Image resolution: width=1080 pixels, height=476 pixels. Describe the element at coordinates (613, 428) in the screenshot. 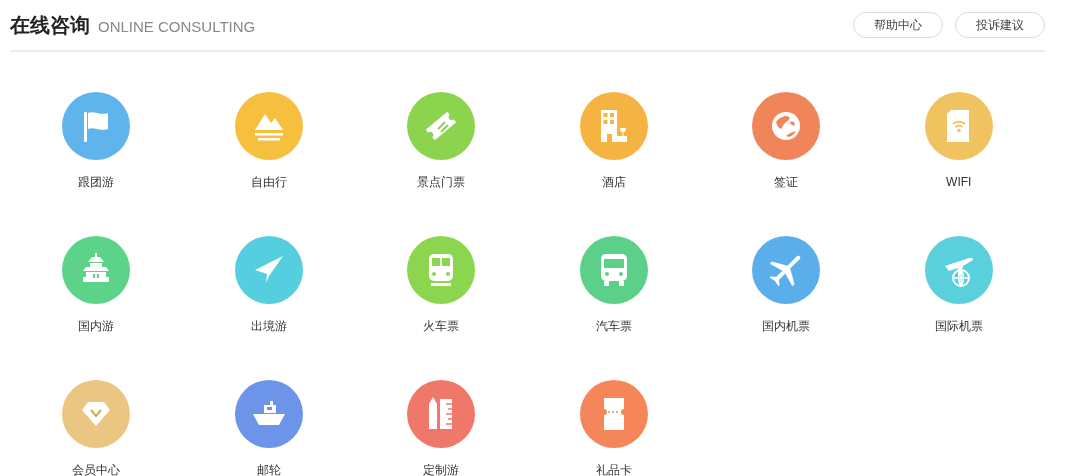

I see `service-link: 礼品卡` at that location.